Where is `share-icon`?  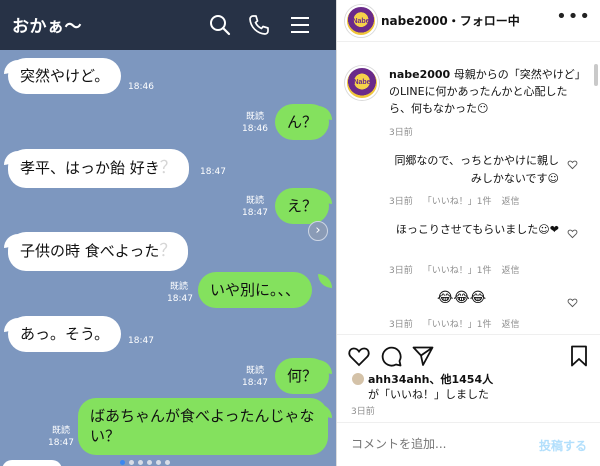 share-icon is located at coordinates (423, 356).